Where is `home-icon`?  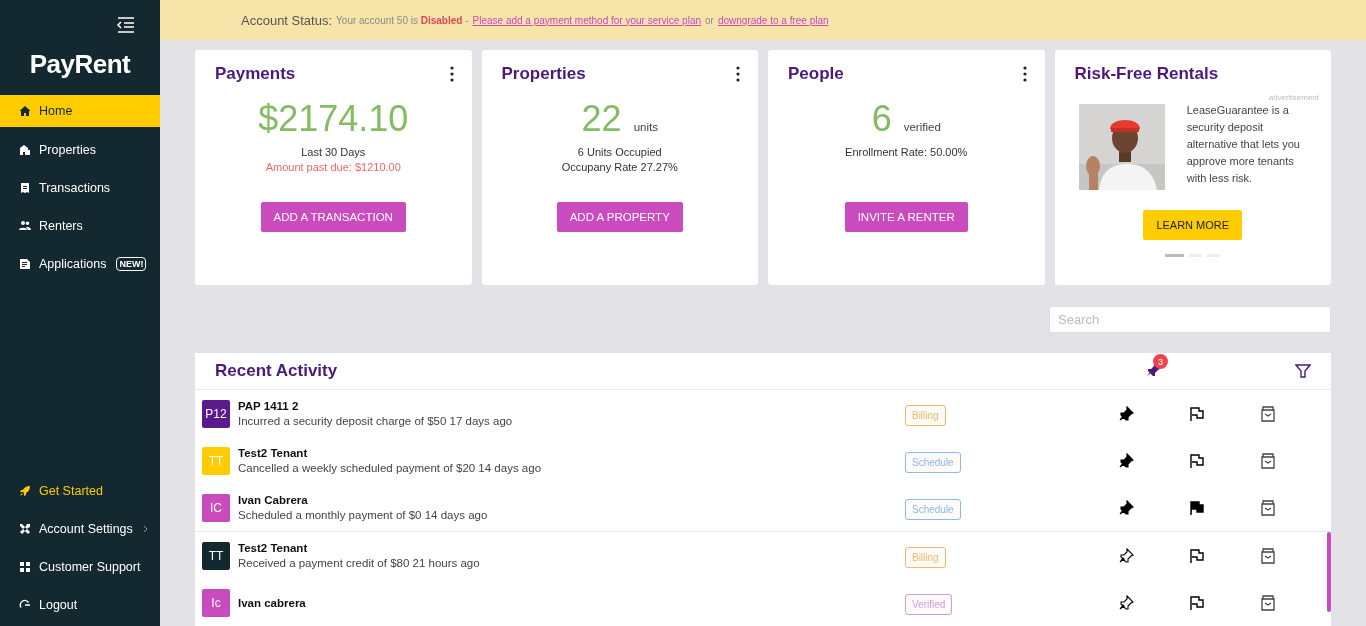
home-icon is located at coordinates (25, 111).